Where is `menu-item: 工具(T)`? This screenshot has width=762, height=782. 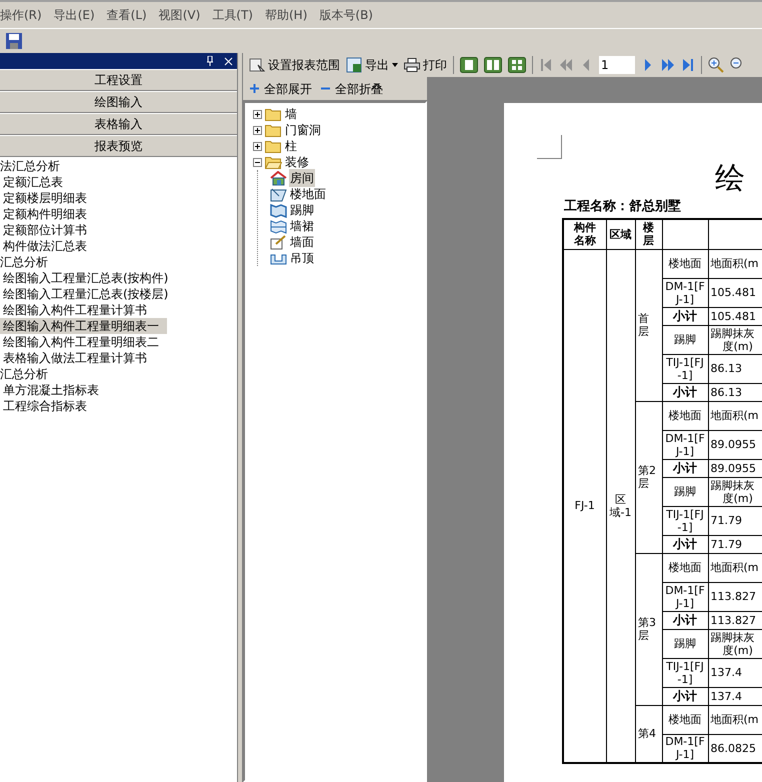
menu-item: 工具(T) is located at coordinates (232, 15).